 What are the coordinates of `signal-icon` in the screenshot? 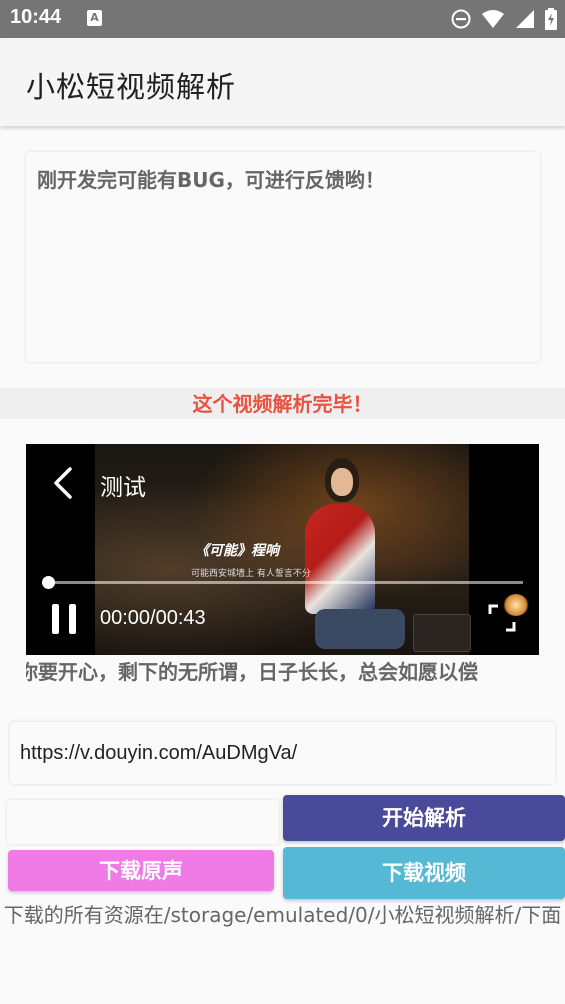 It's located at (525, 19).